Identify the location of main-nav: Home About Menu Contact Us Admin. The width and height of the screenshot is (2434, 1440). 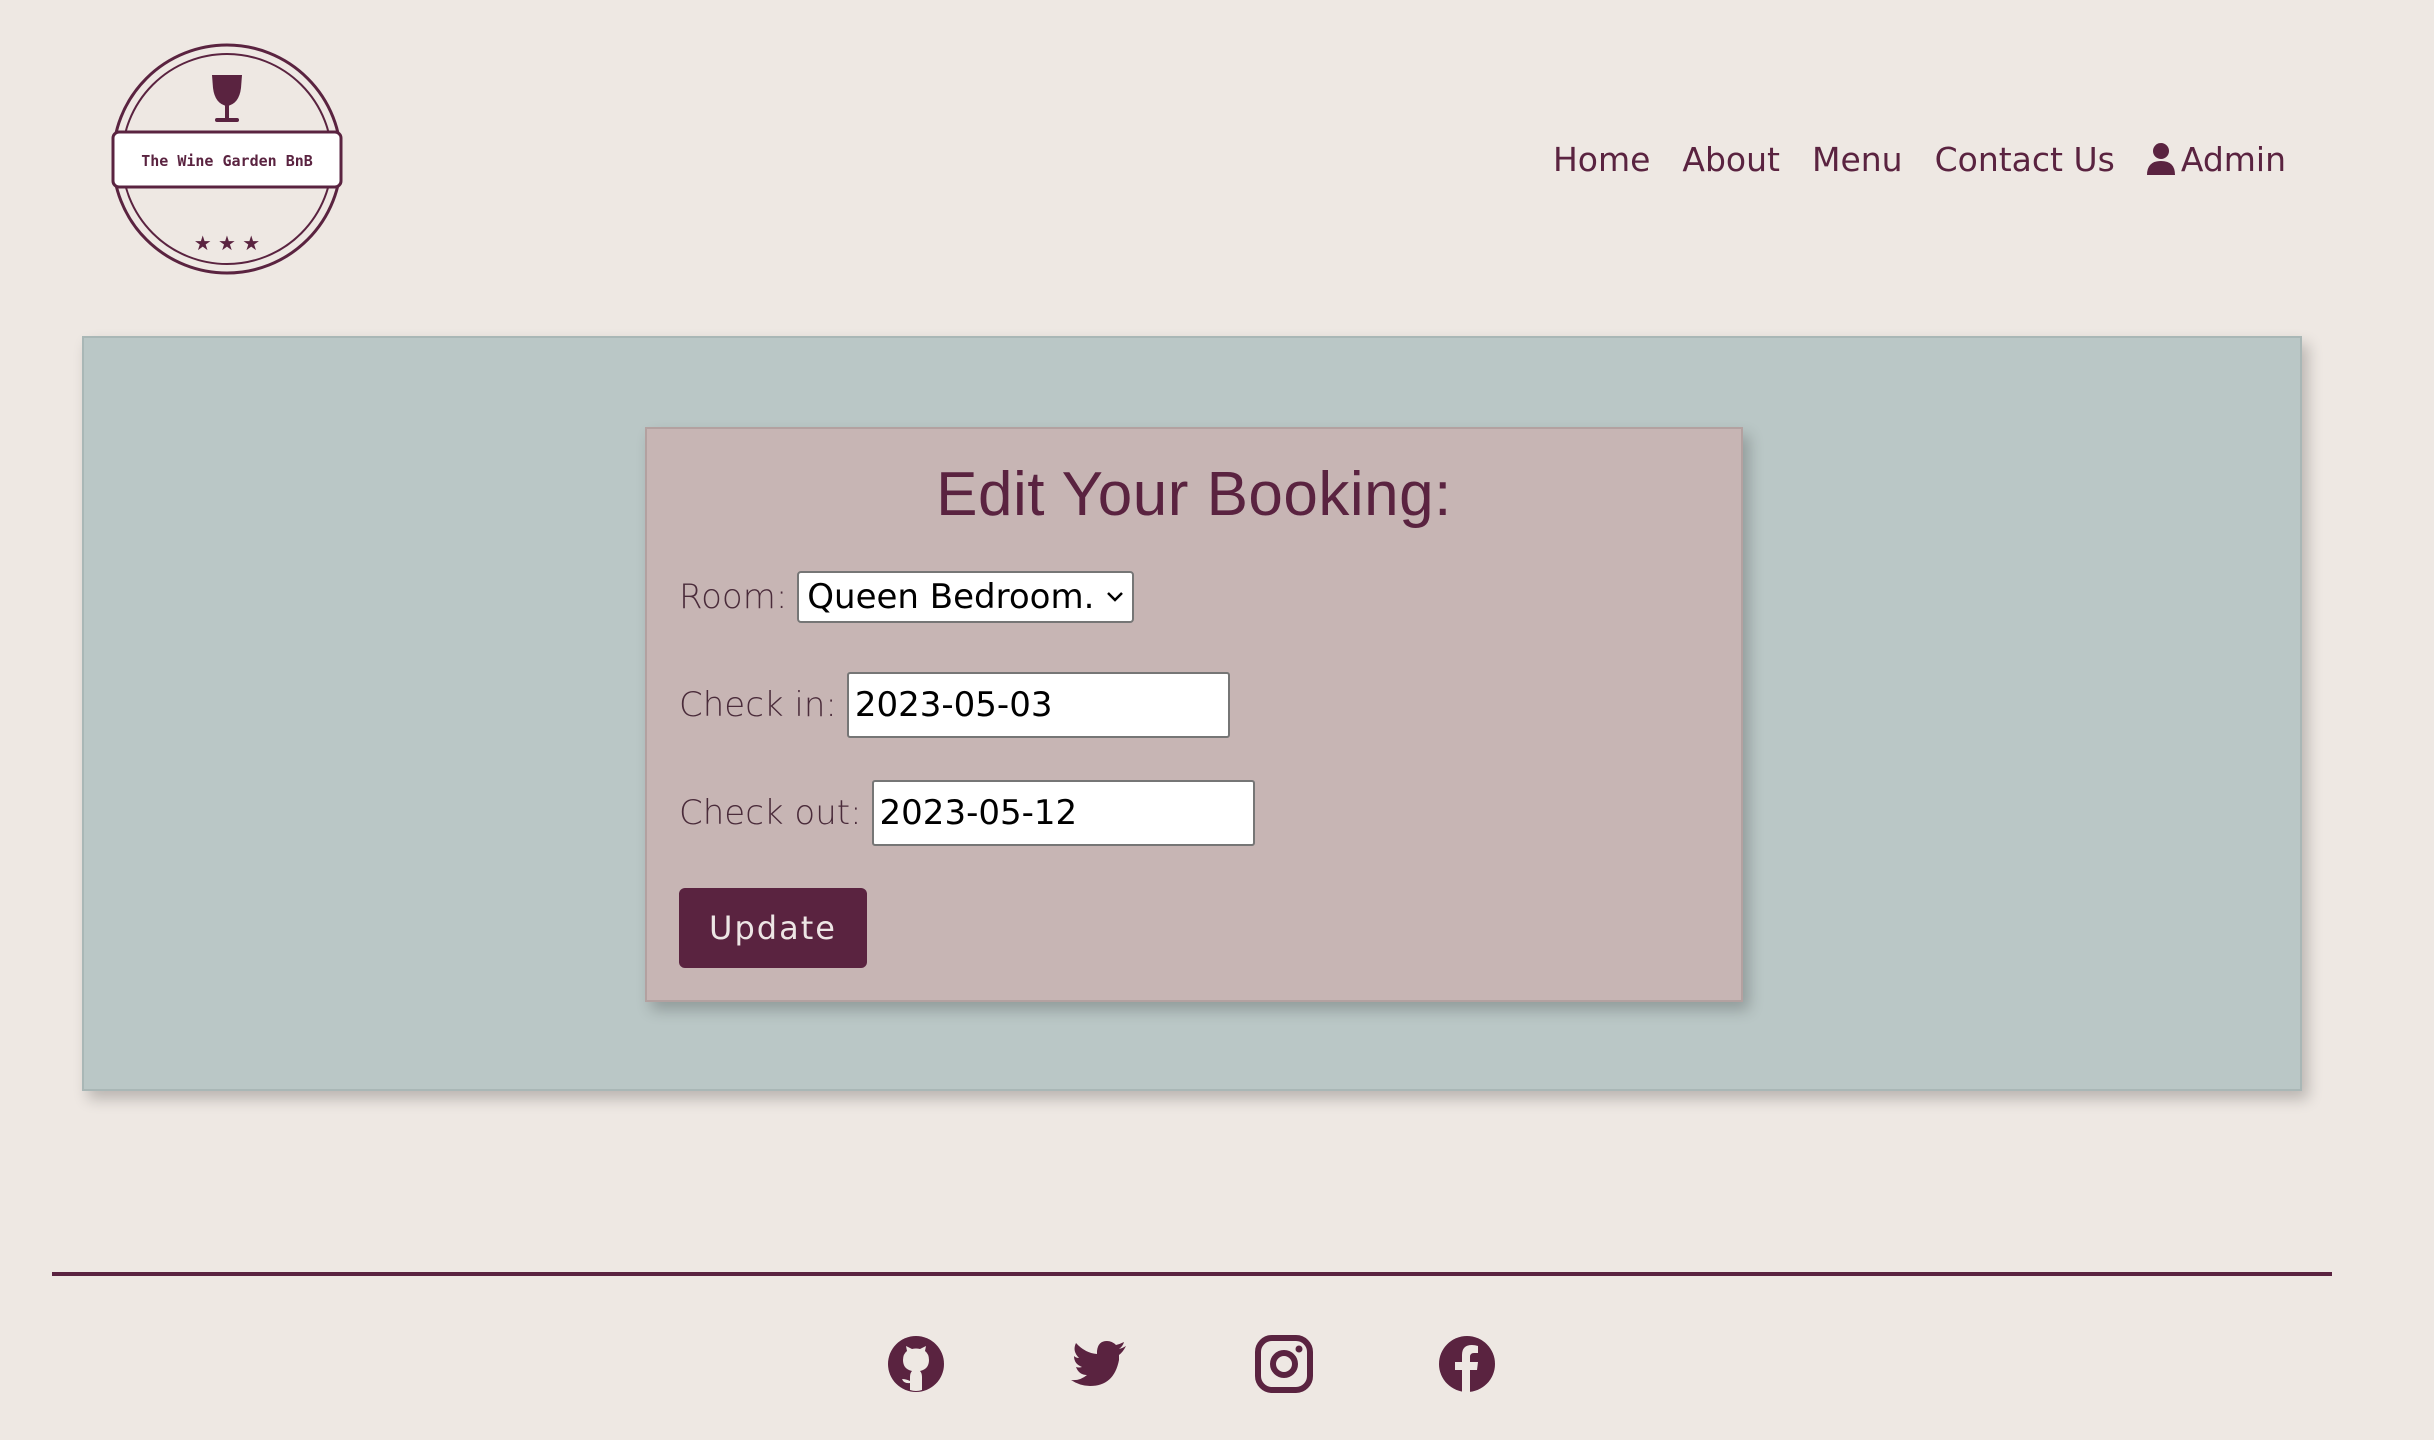
(1919, 159).